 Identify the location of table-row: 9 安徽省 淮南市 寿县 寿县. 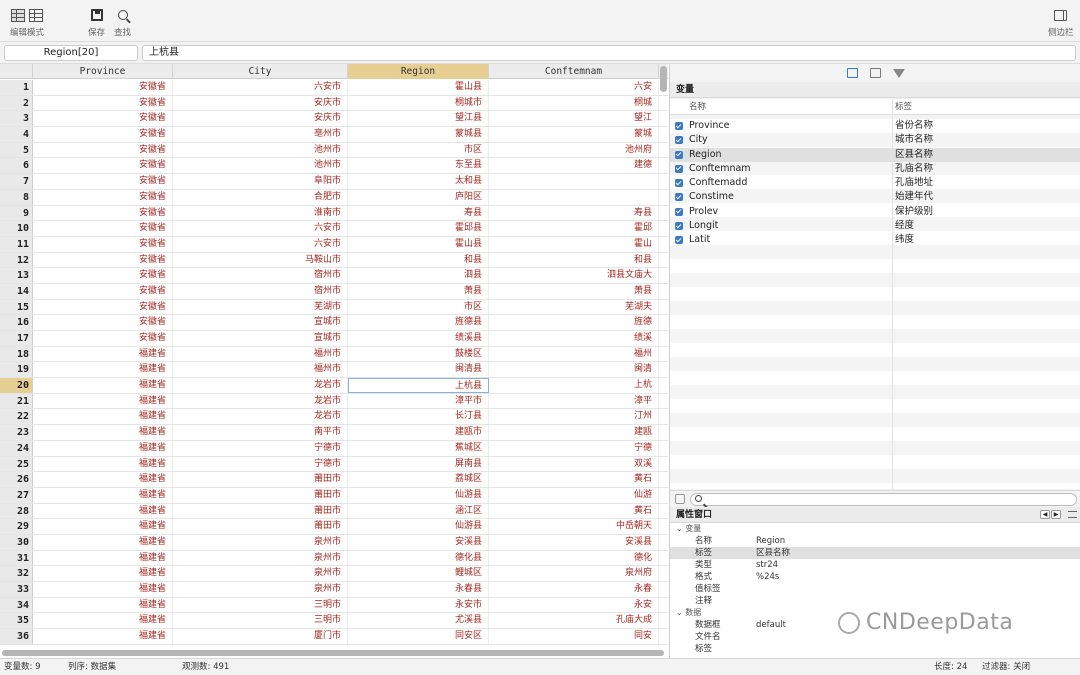
(334, 213).